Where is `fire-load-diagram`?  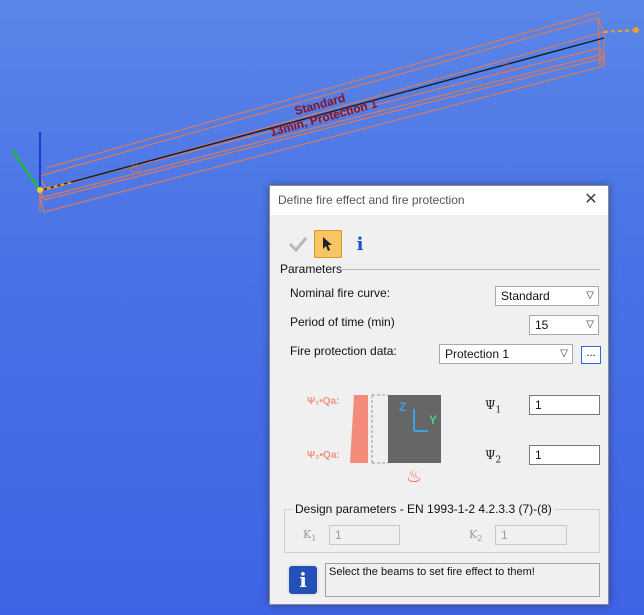 fire-load-diagram is located at coordinates (395, 429).